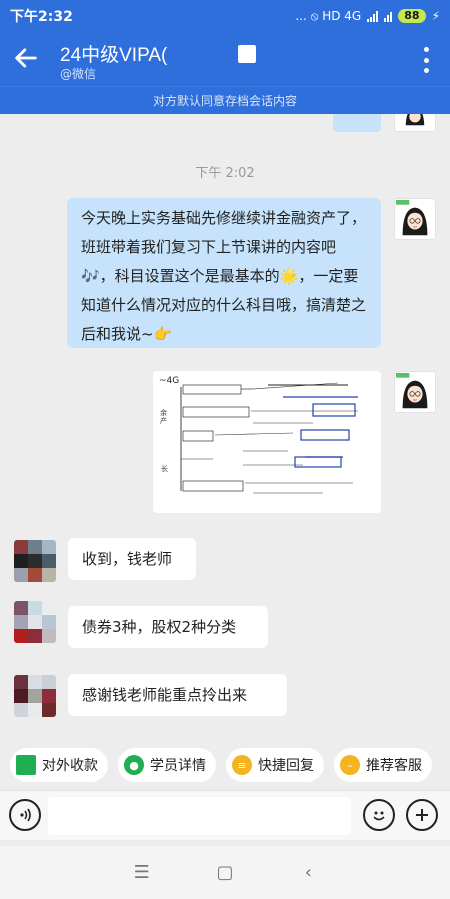 This screenshot has height=899, width=450. Describe the element at coordinates (267, 442) in the screenshot. I see `notes-image-message: ~4G 余 产 长` at that location.